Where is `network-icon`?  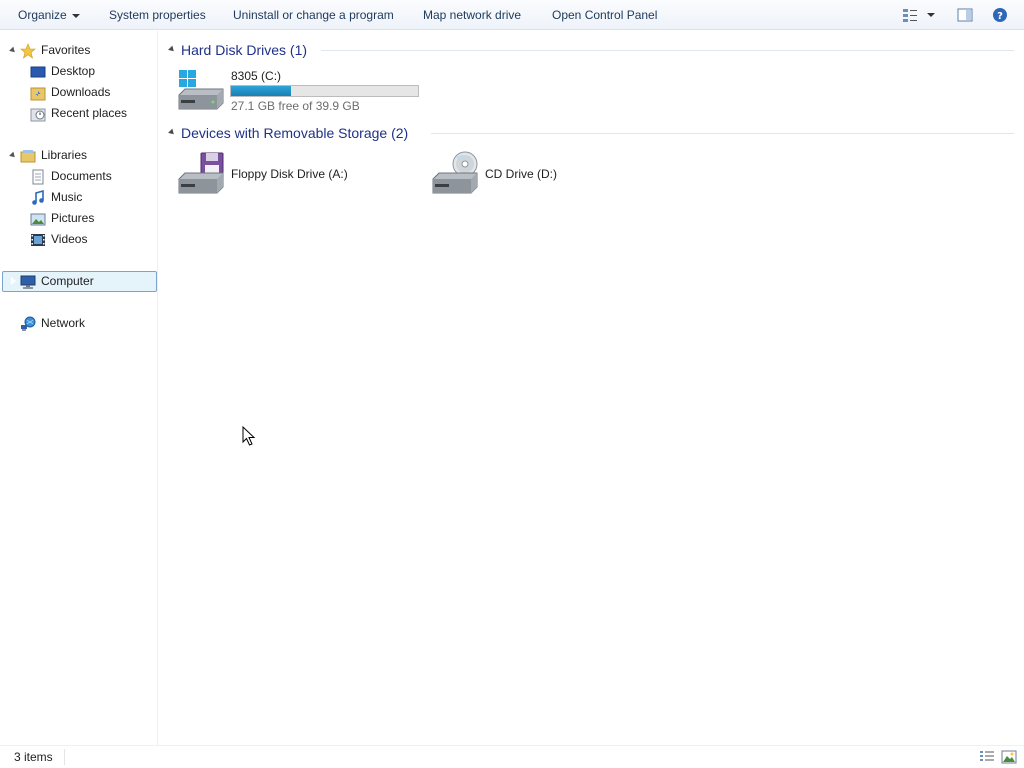 network-icon is located at coordinates (28, 323).